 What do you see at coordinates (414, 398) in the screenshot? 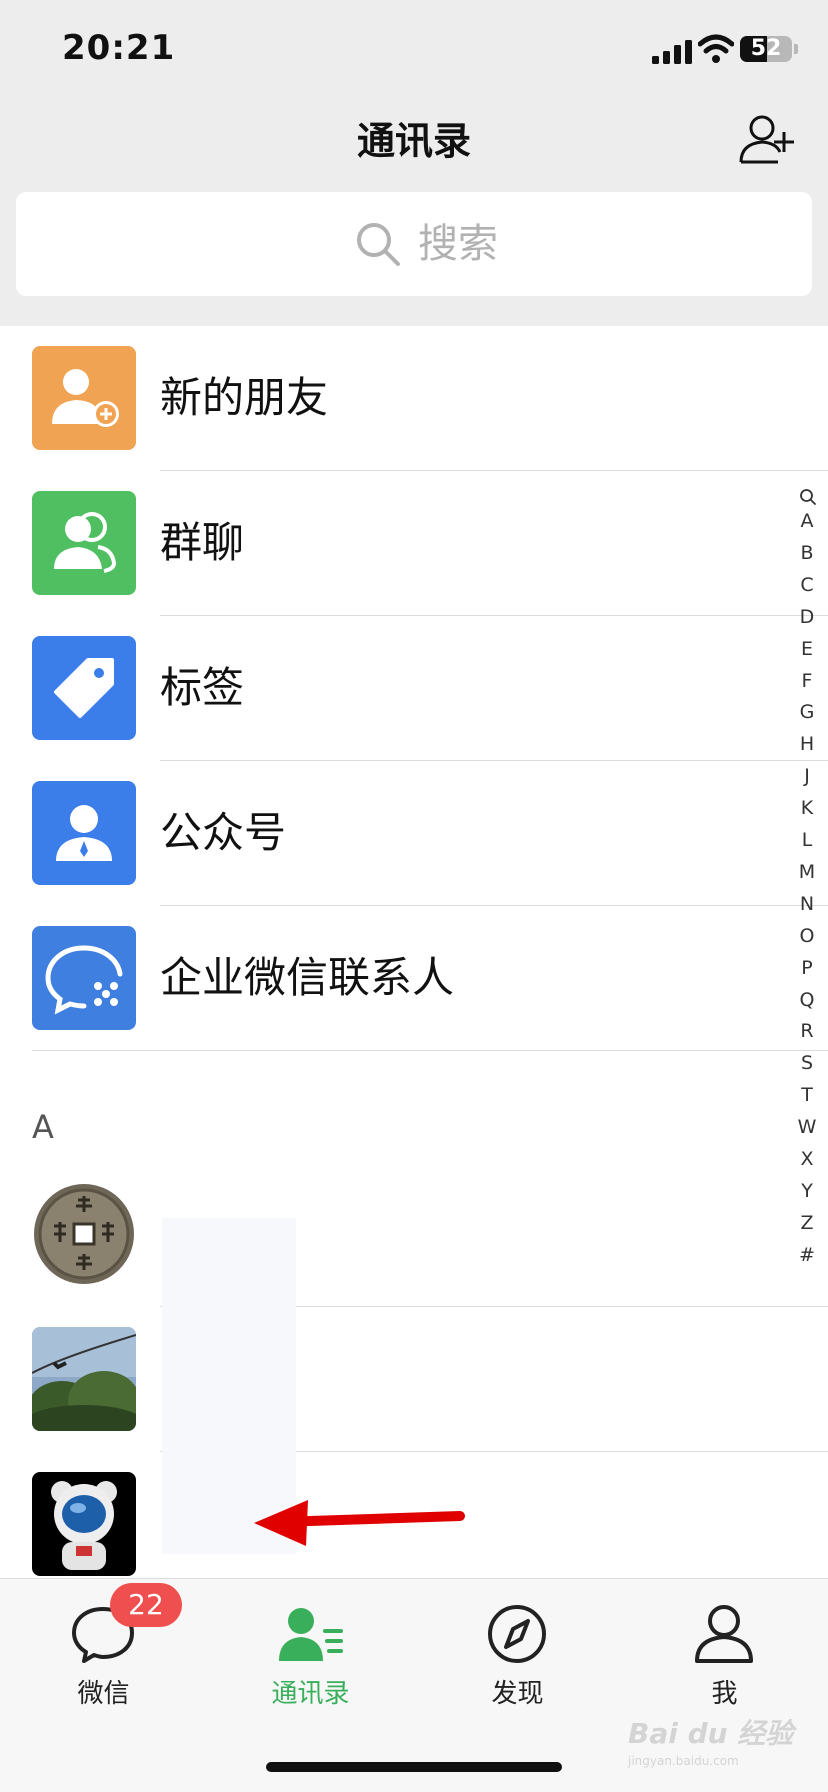
I see `new-friends-item: 新的朋友` at bounding box center [414, 398].